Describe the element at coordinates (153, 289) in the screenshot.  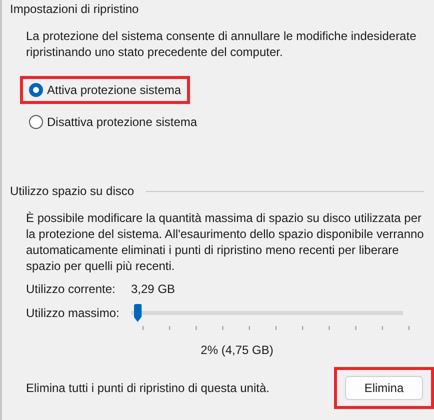
I see `field-value: 3,29 GB` at that location.